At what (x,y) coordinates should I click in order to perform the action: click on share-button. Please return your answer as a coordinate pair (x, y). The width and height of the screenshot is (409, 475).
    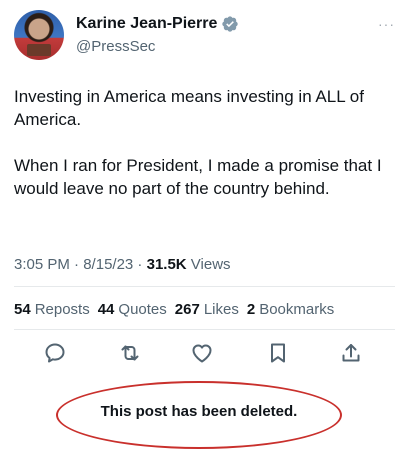
    Looking at the image, I should click on (351, 353).